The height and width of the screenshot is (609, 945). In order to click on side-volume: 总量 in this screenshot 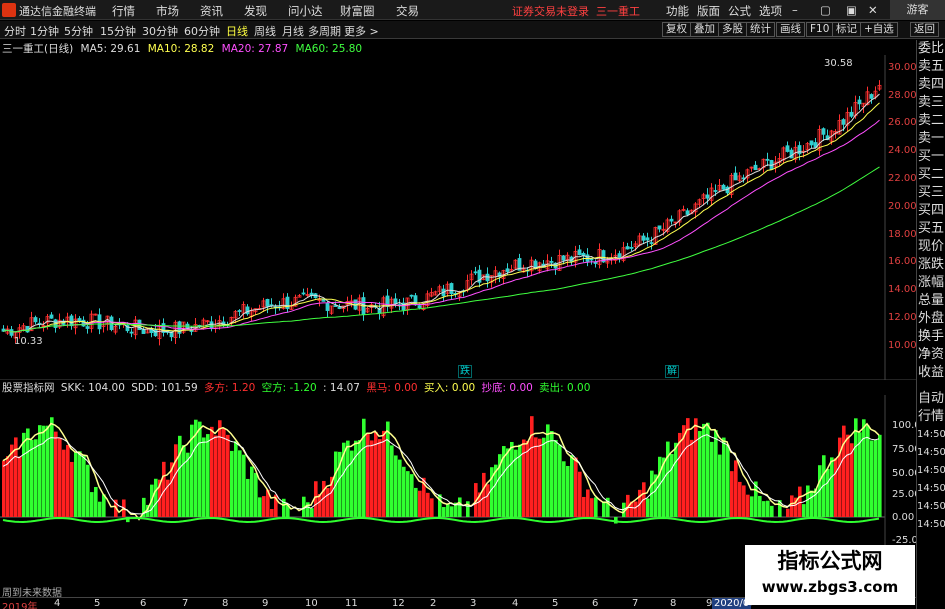, I will do `click(931, 301)`.